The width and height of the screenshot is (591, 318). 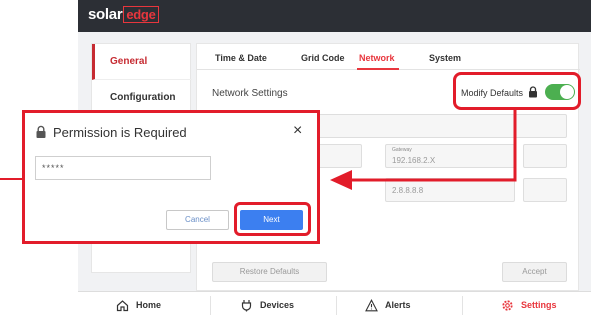 I want to click on bottom-nav-devices: Devices, so click(x=267, y=305).